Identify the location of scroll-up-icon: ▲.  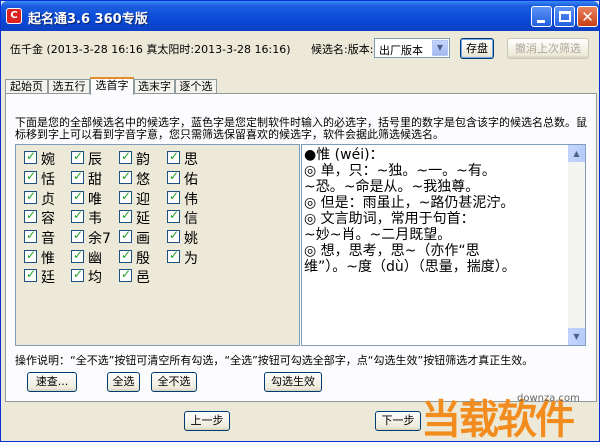
(576, 153).